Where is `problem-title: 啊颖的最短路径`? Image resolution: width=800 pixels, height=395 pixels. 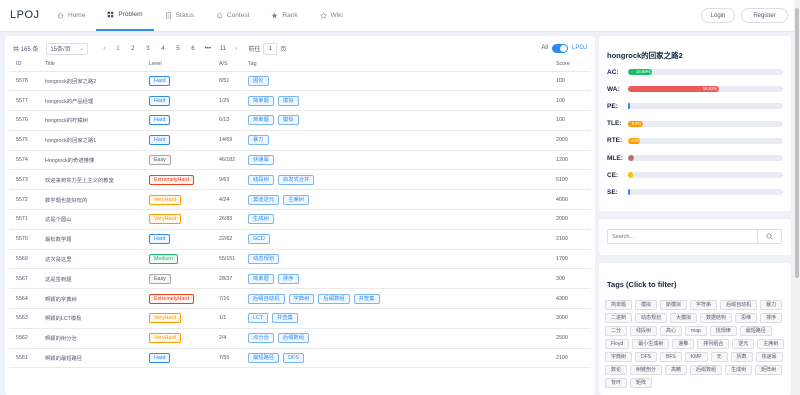
problem-title: 啊颖的最短路径 is located at coordinates (90, 358).